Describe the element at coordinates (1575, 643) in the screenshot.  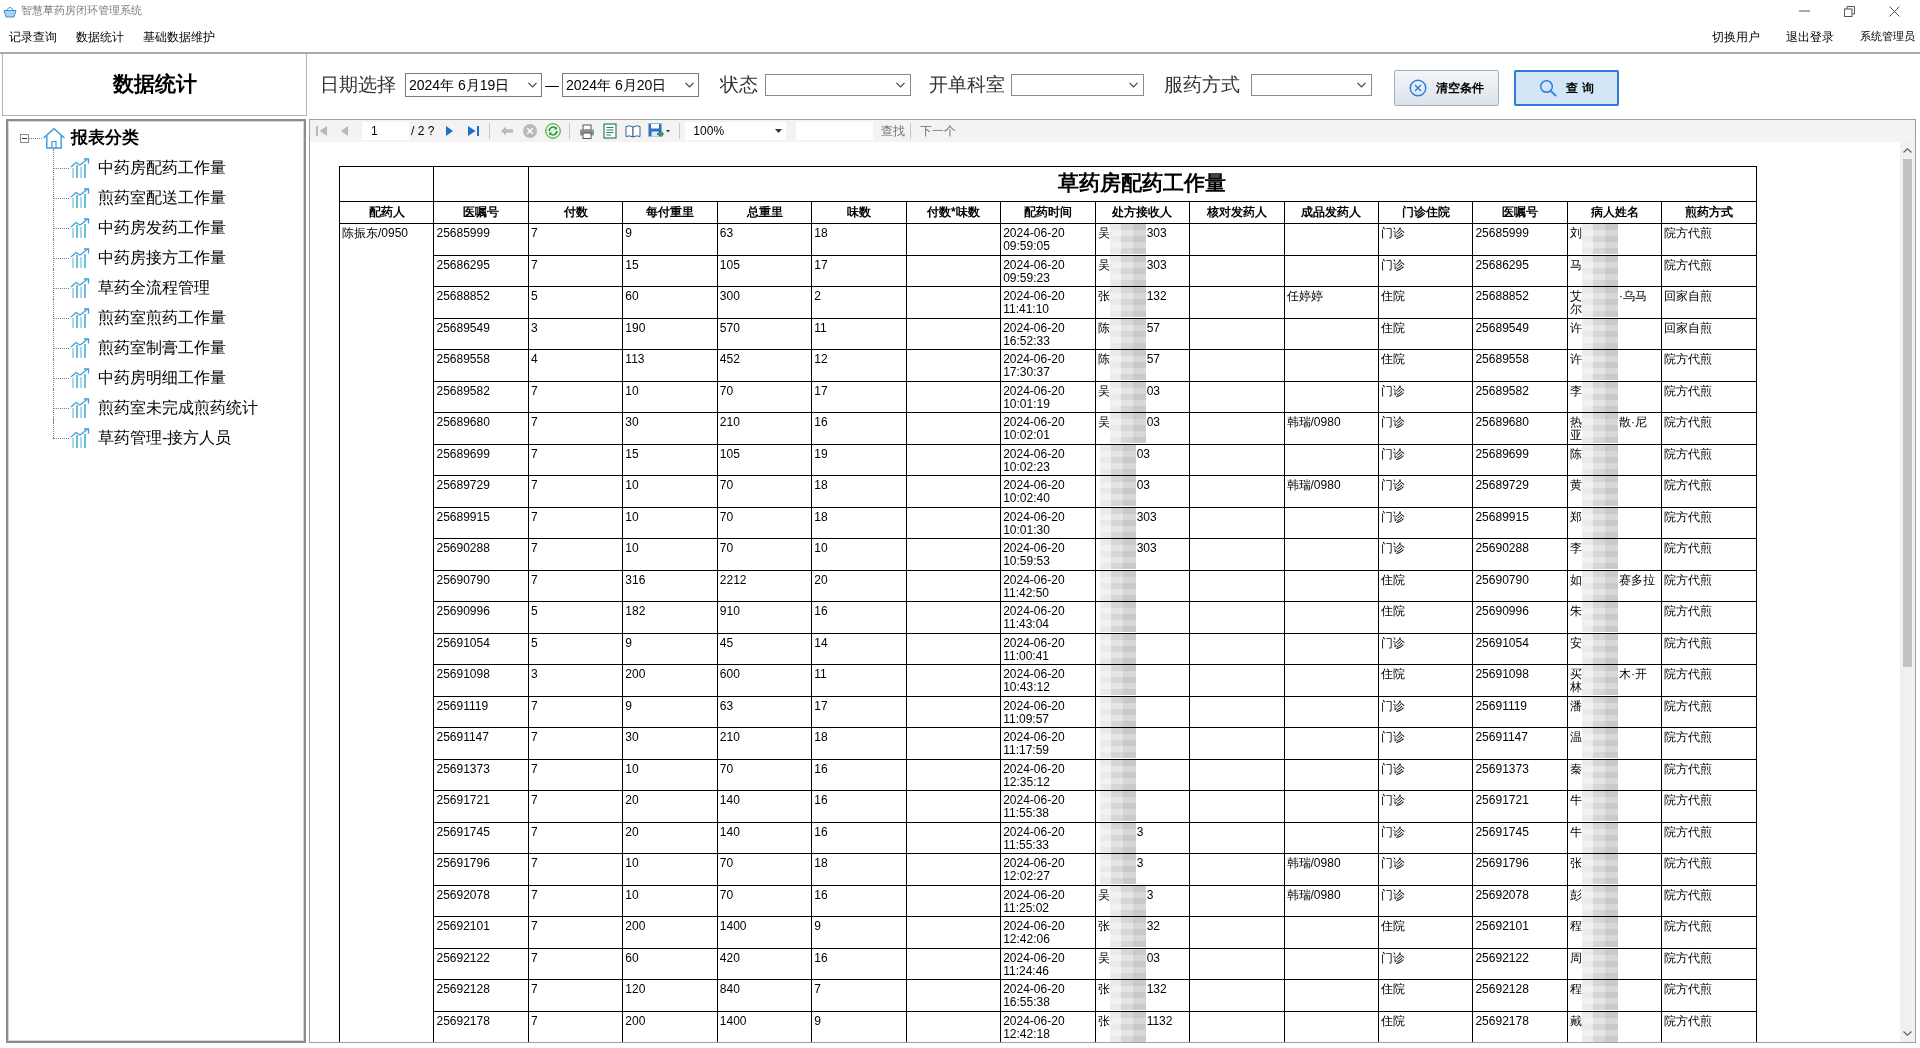
I see `name-fragment: 安` at that location.